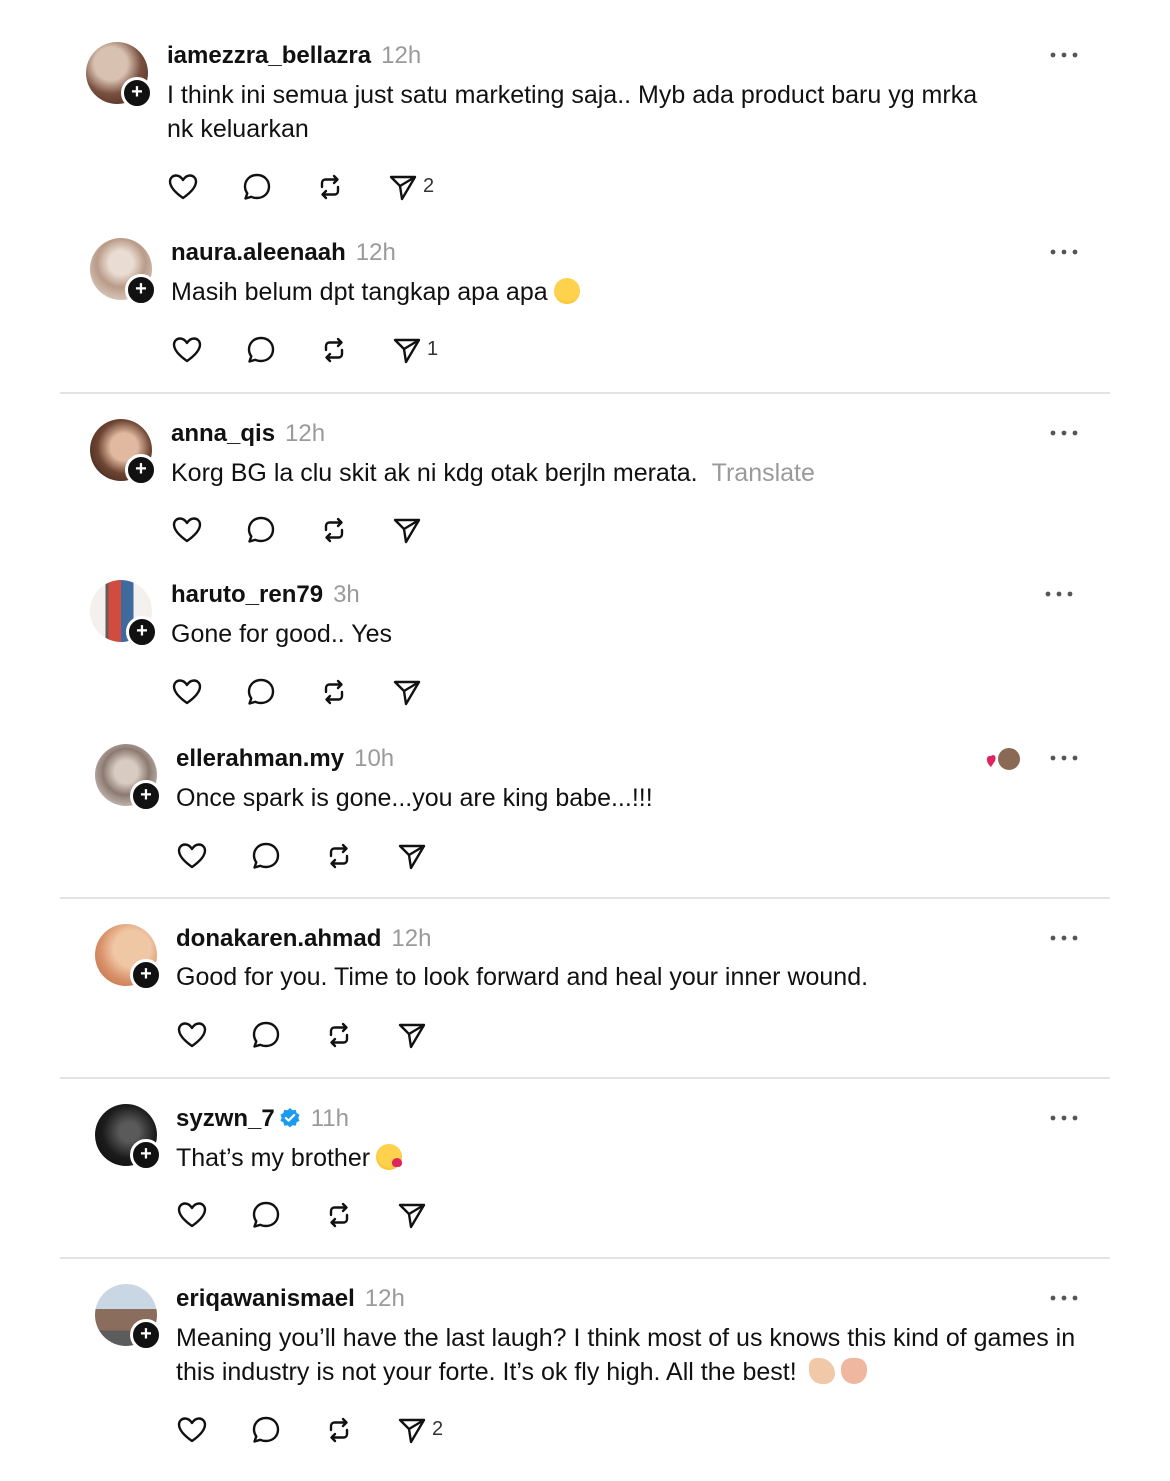 This screenshot has width=1170, height=1481. Describe the element at coordinates (247, 594) in the screenshot. I see `username: haruto_ren79` at that location.